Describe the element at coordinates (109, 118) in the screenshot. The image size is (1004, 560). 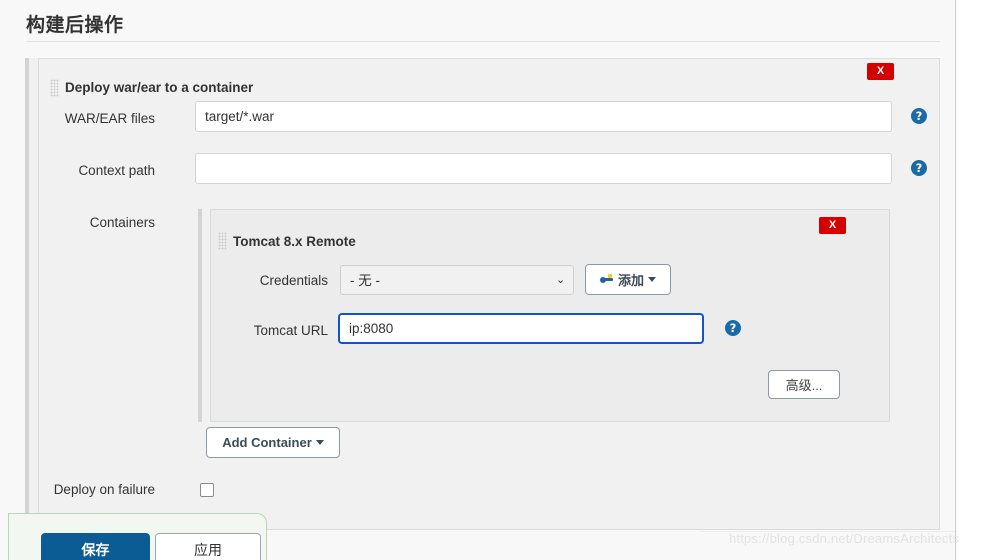
I see `war-files-label: WAR/EAR files` at that location.